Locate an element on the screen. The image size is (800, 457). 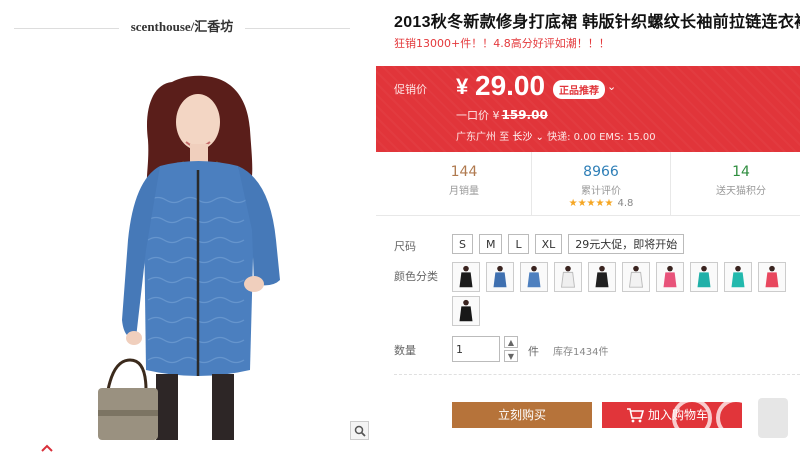
watermark-logo is located at coordinates (730, 418).